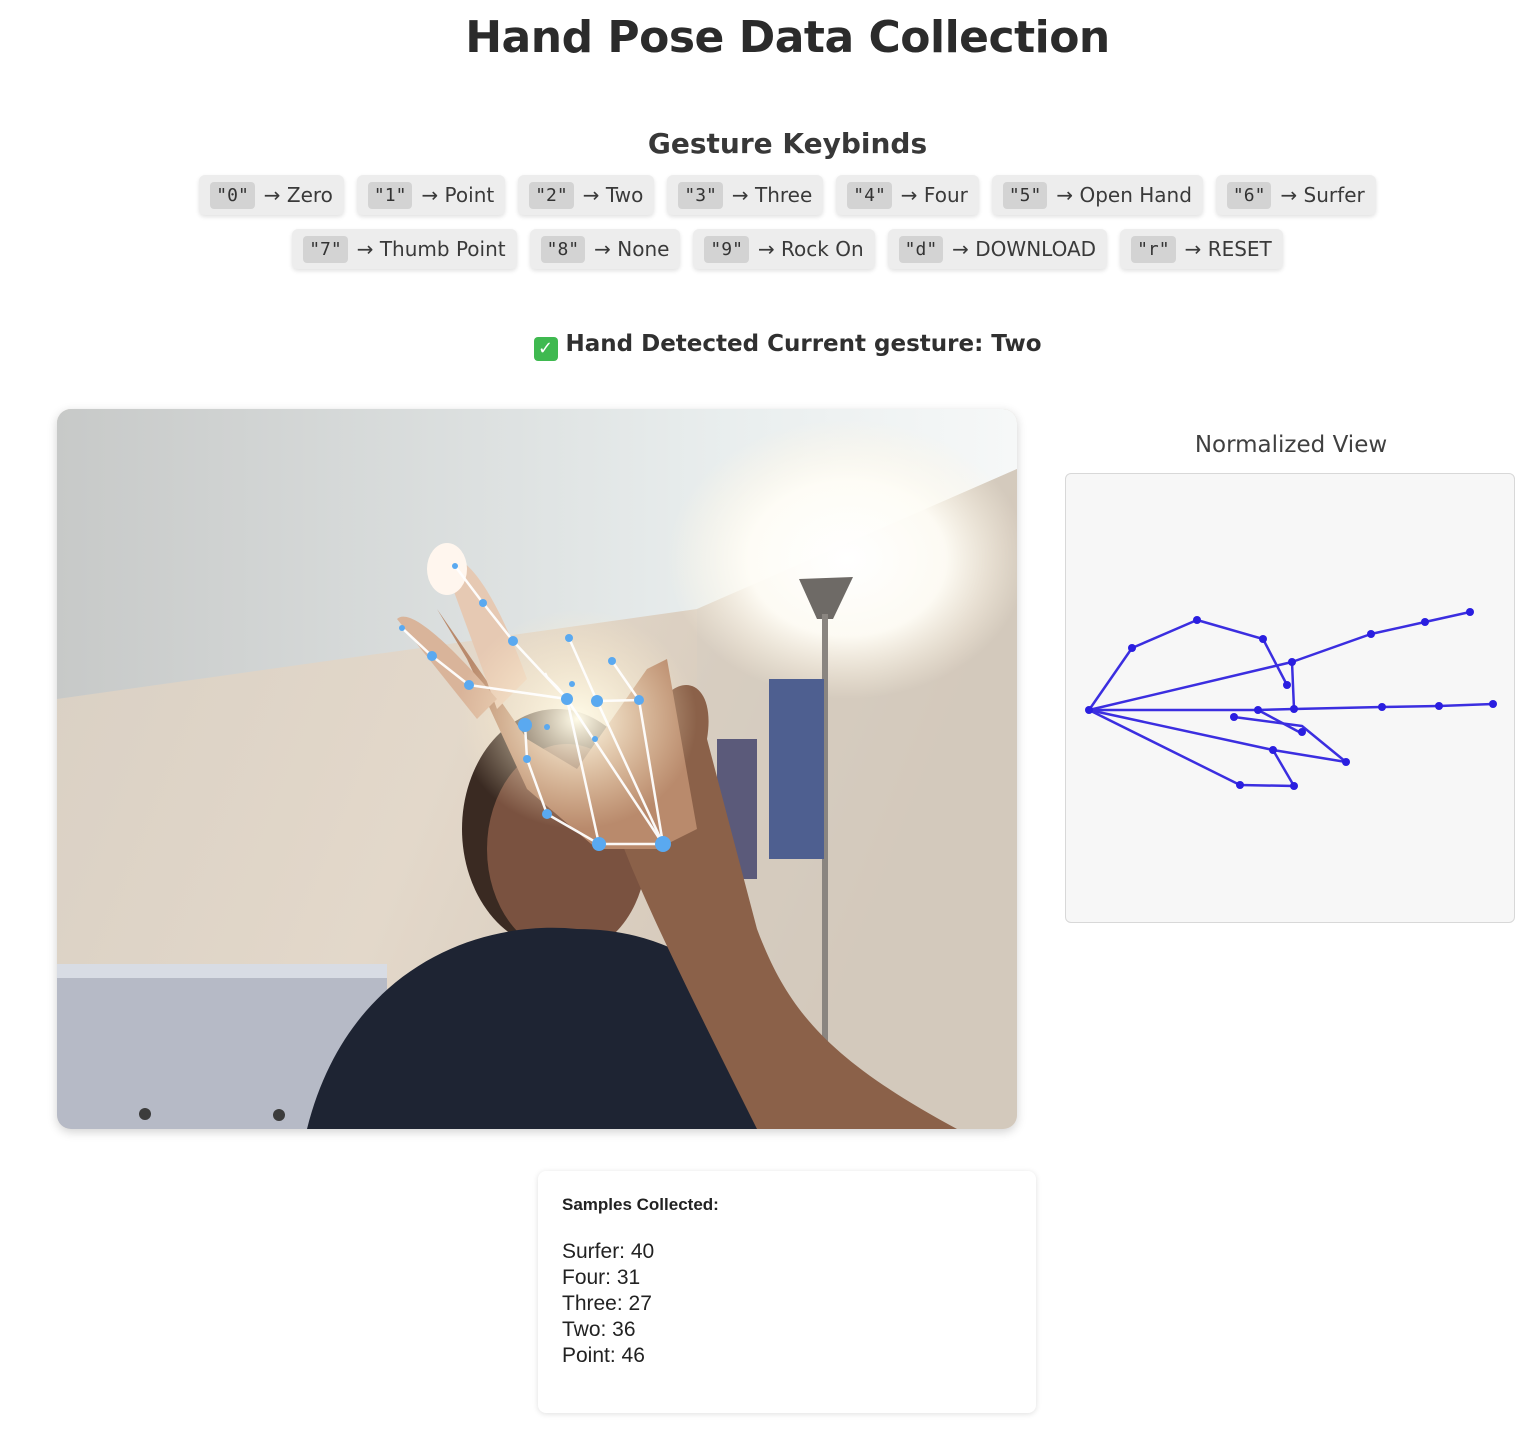 The image size is (1533, 1435). I want to click on keybind-two: "2" → Two, so click(586, 195).